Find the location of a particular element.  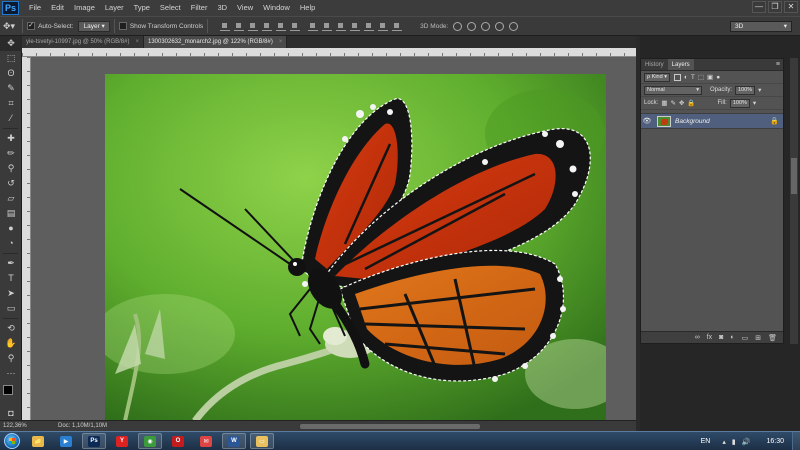

filter-toggle-icon: ● is located at coordinates (718, 77).